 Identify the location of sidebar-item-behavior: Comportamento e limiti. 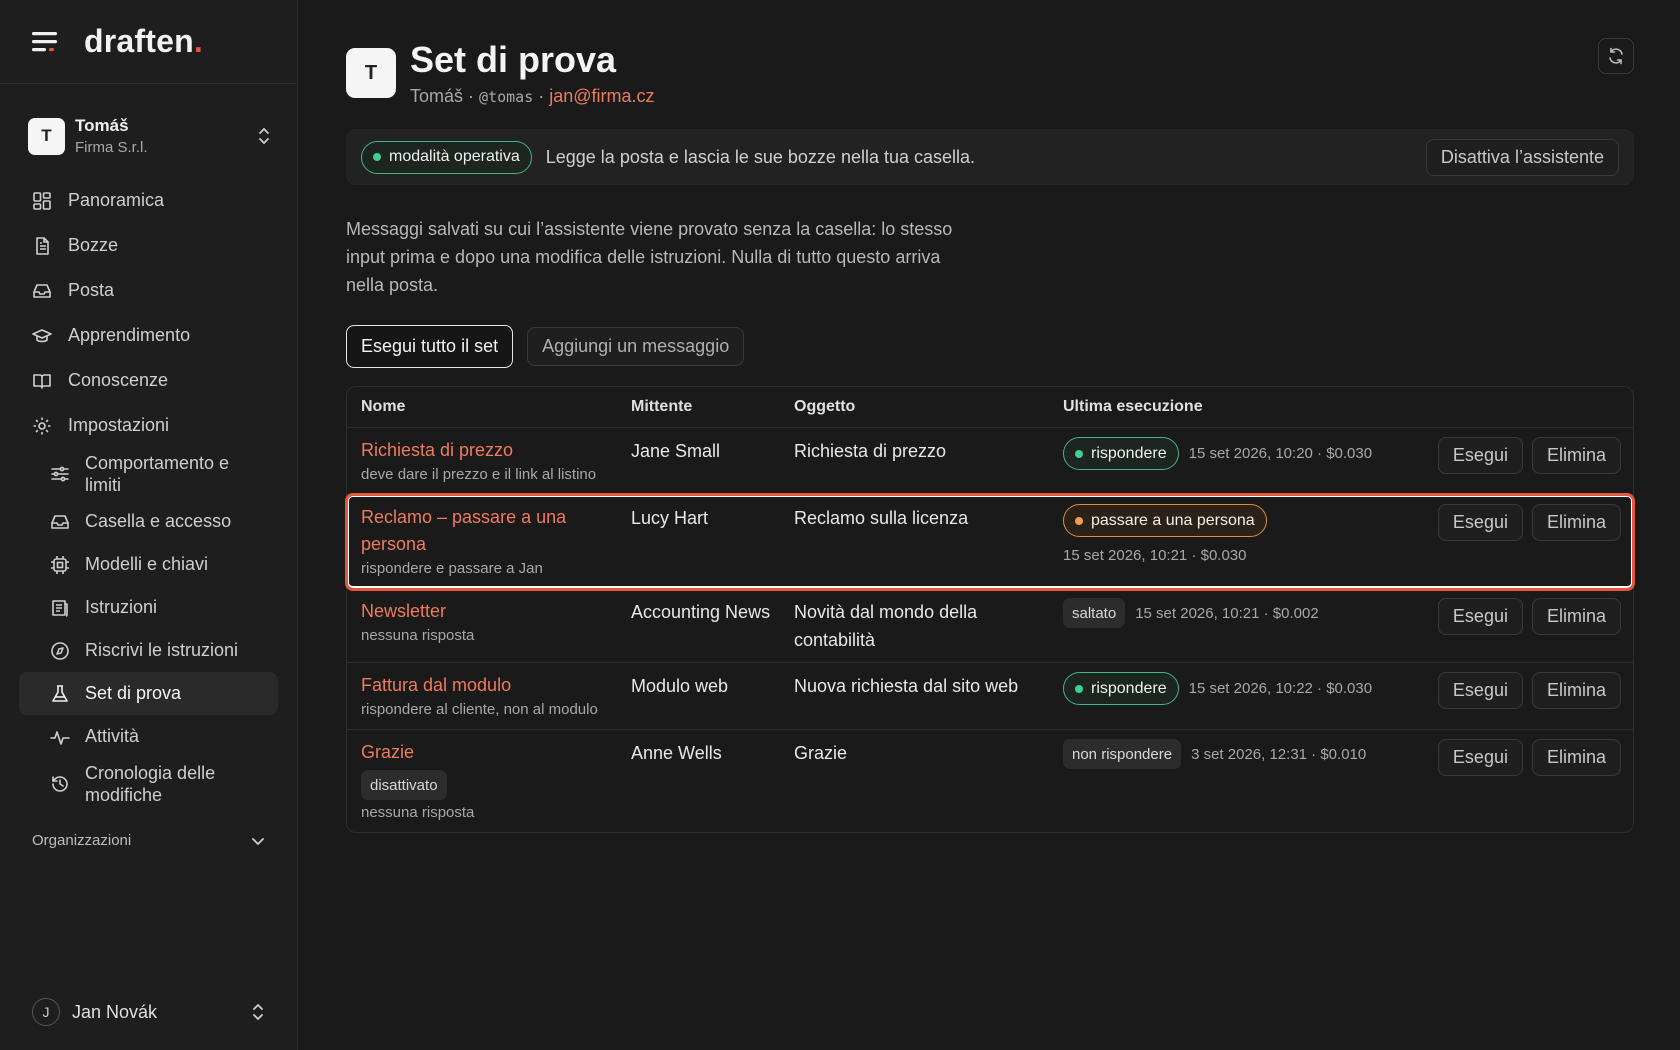
(148, 474).